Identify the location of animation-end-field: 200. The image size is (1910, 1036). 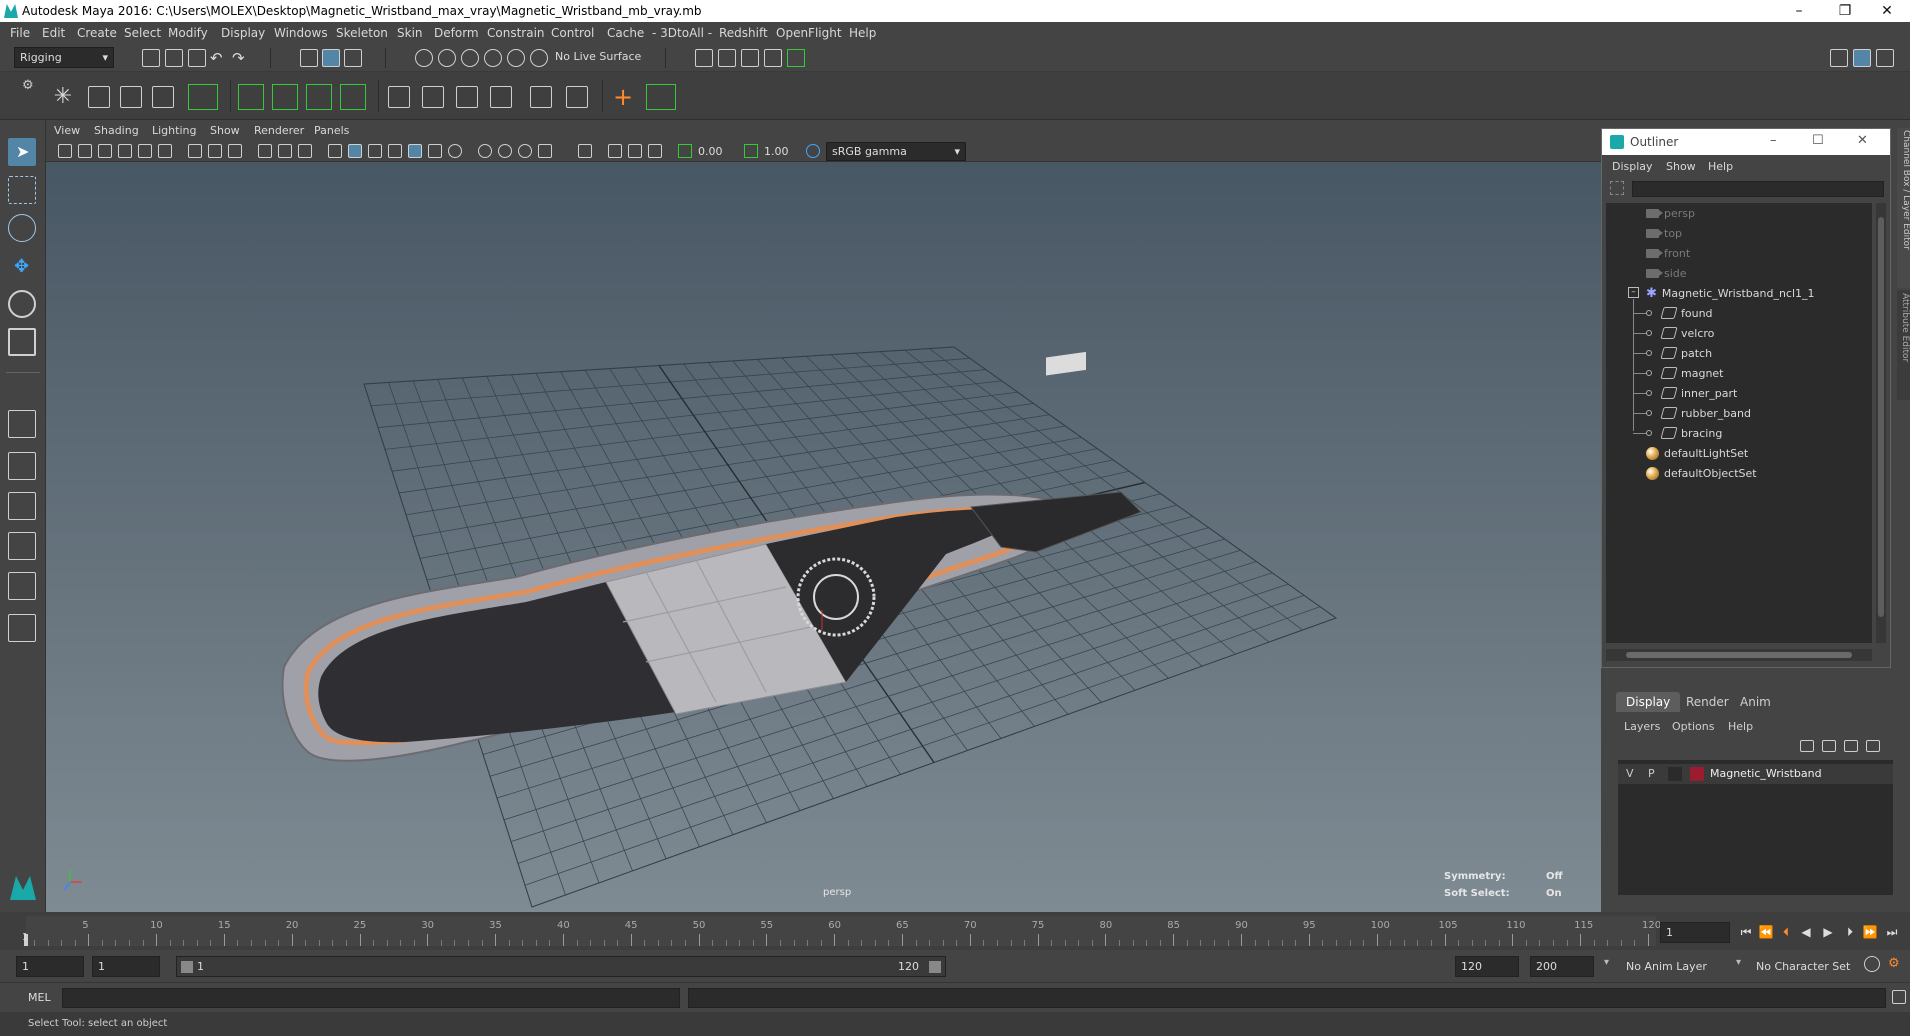
(1562, 966).